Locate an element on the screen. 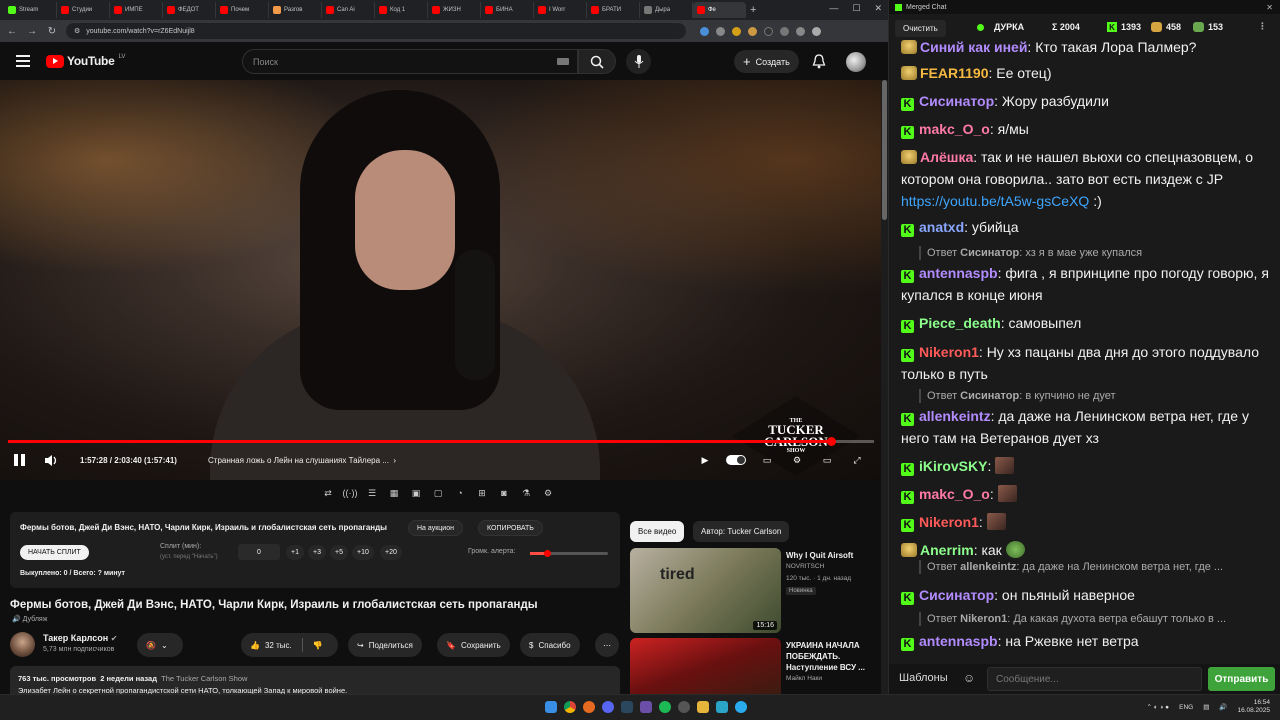  dislike-icon: 👎 is located at coordinates (318, 645).